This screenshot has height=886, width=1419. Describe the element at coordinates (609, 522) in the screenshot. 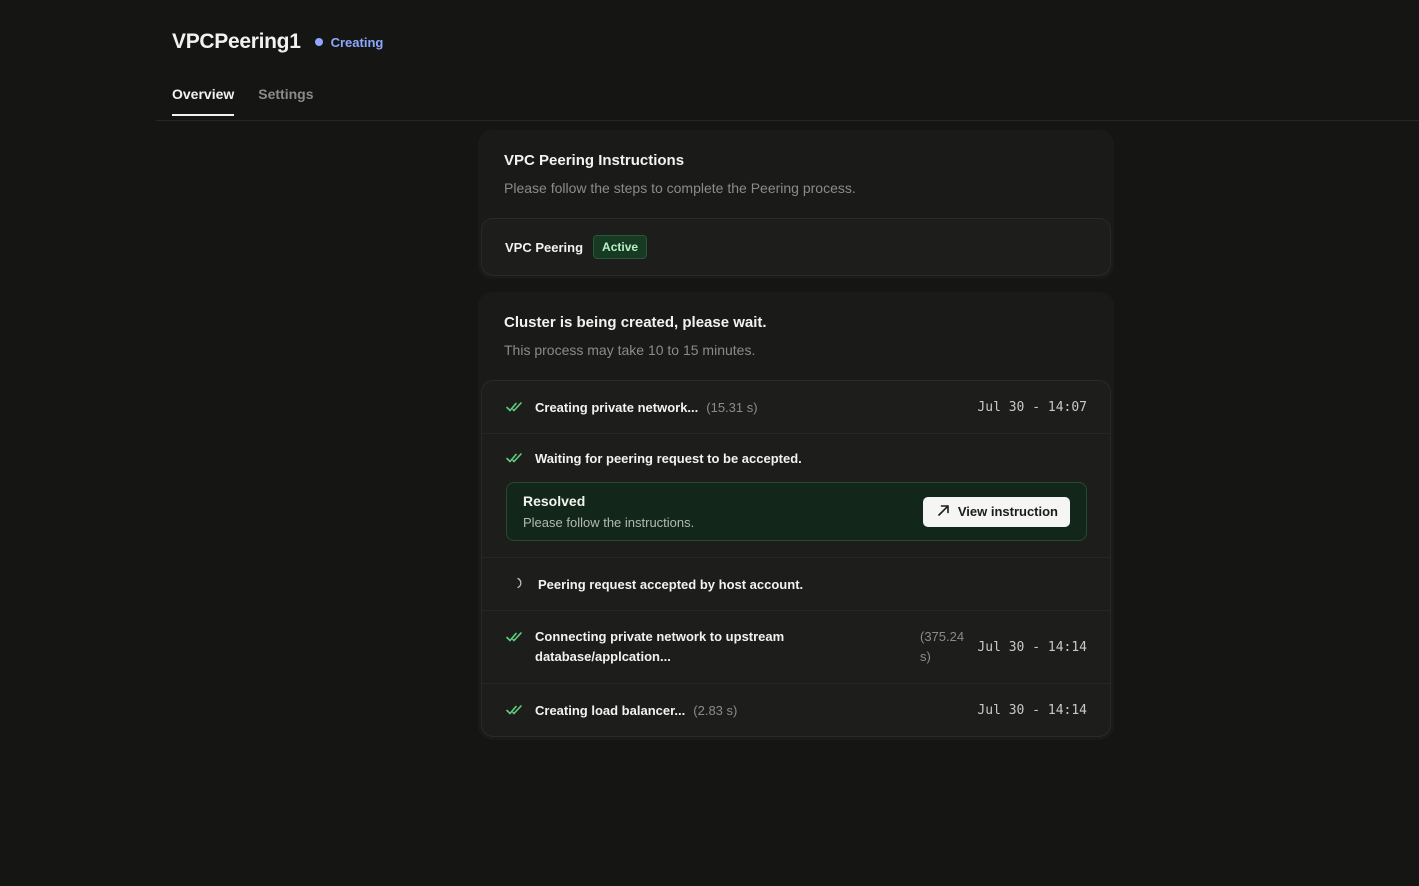

I see `resolved-subtitle: Please follow the instructions.` at that location.